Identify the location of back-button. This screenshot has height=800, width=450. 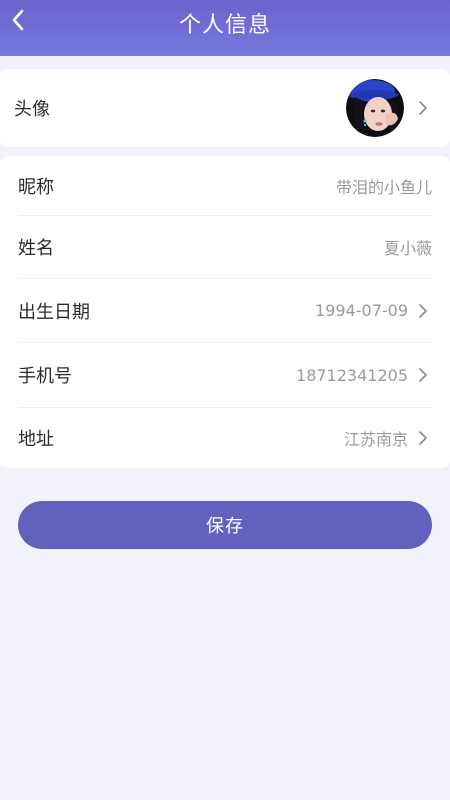
(18, 20).